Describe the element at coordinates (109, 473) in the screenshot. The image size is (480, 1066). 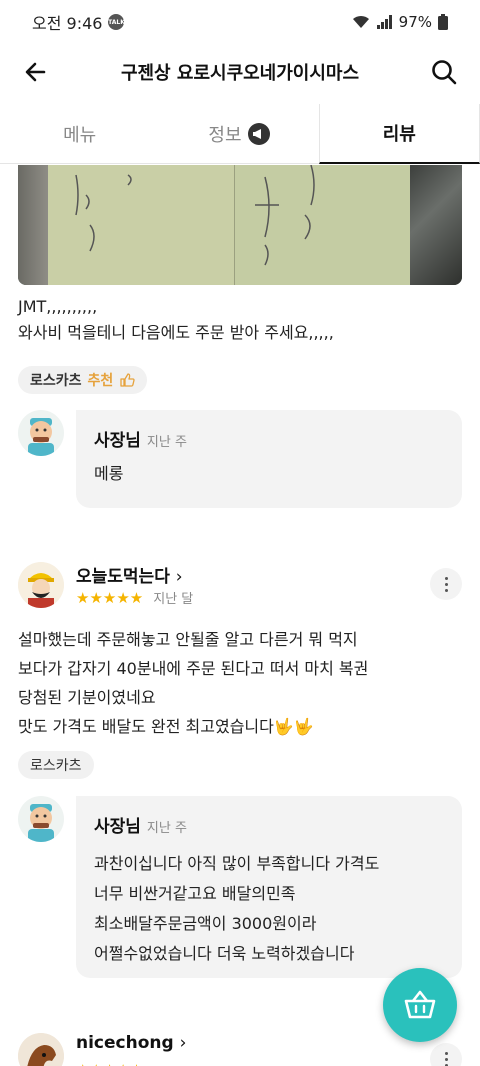
I see `owner-reply-line: 메롱` at that location.